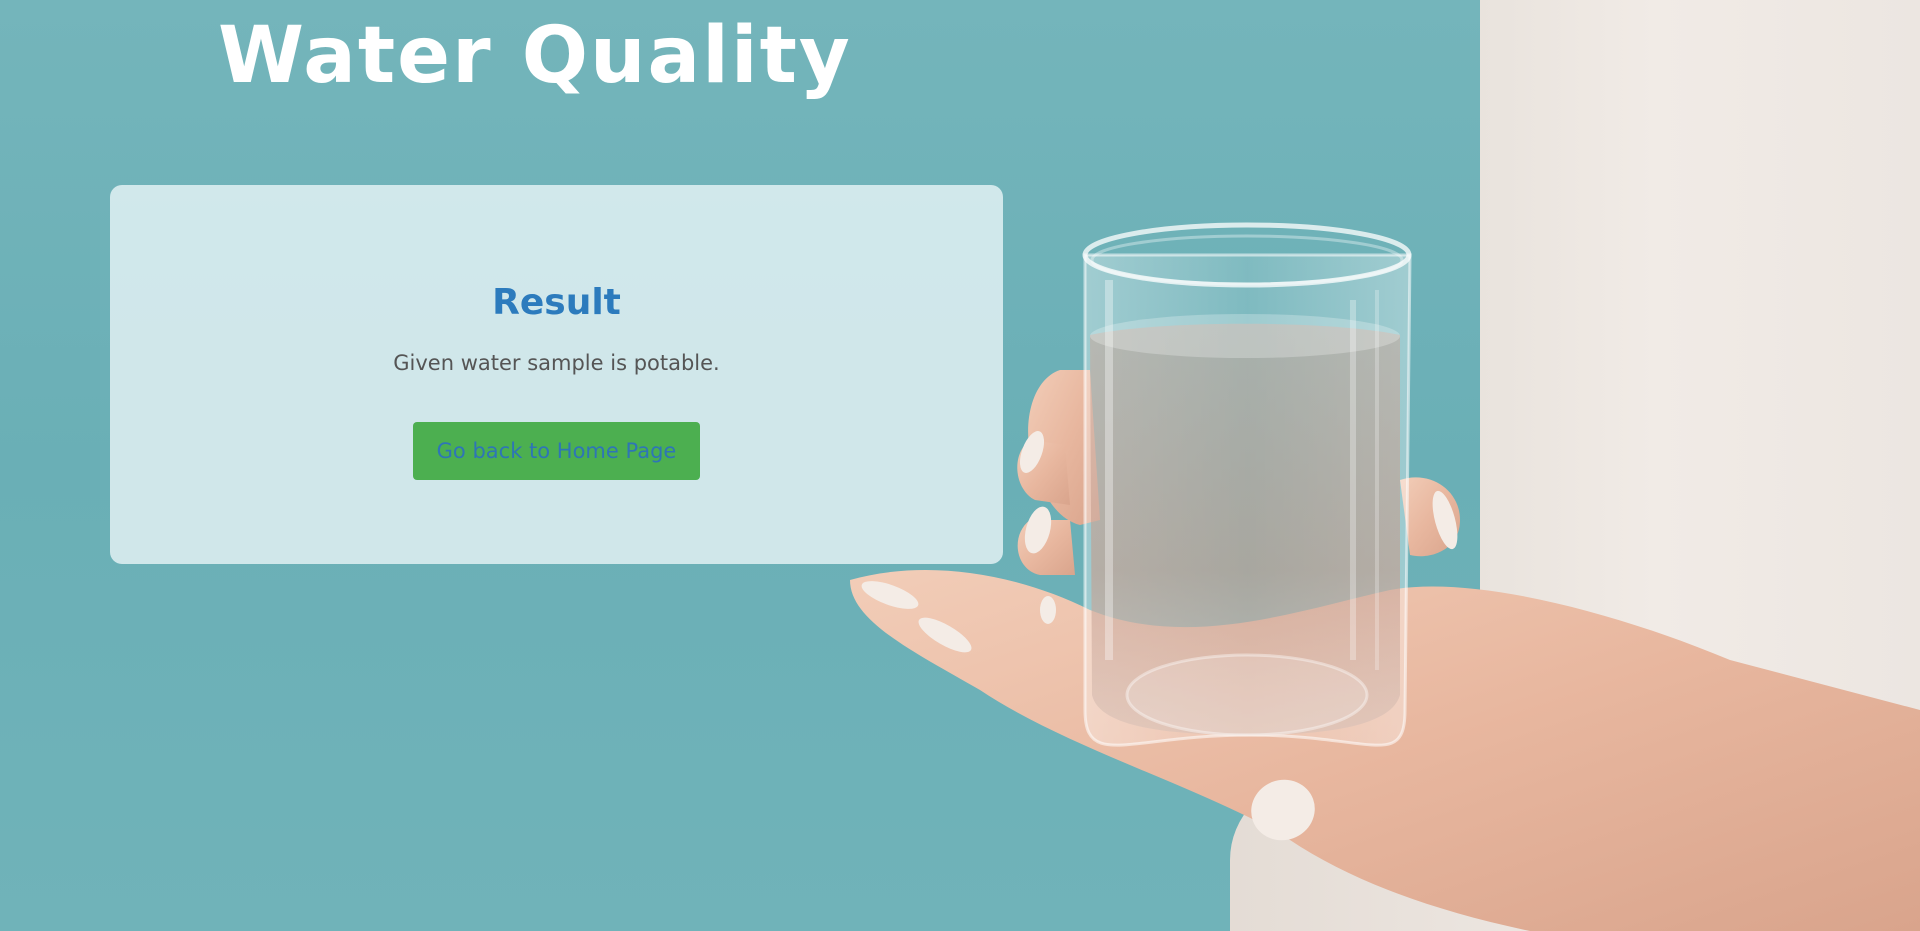 The image size is (1920, 931). Describe the element at coordinates (556, 363) in the screenshot. I see `result-message: Given water sample is potable.` at that location.